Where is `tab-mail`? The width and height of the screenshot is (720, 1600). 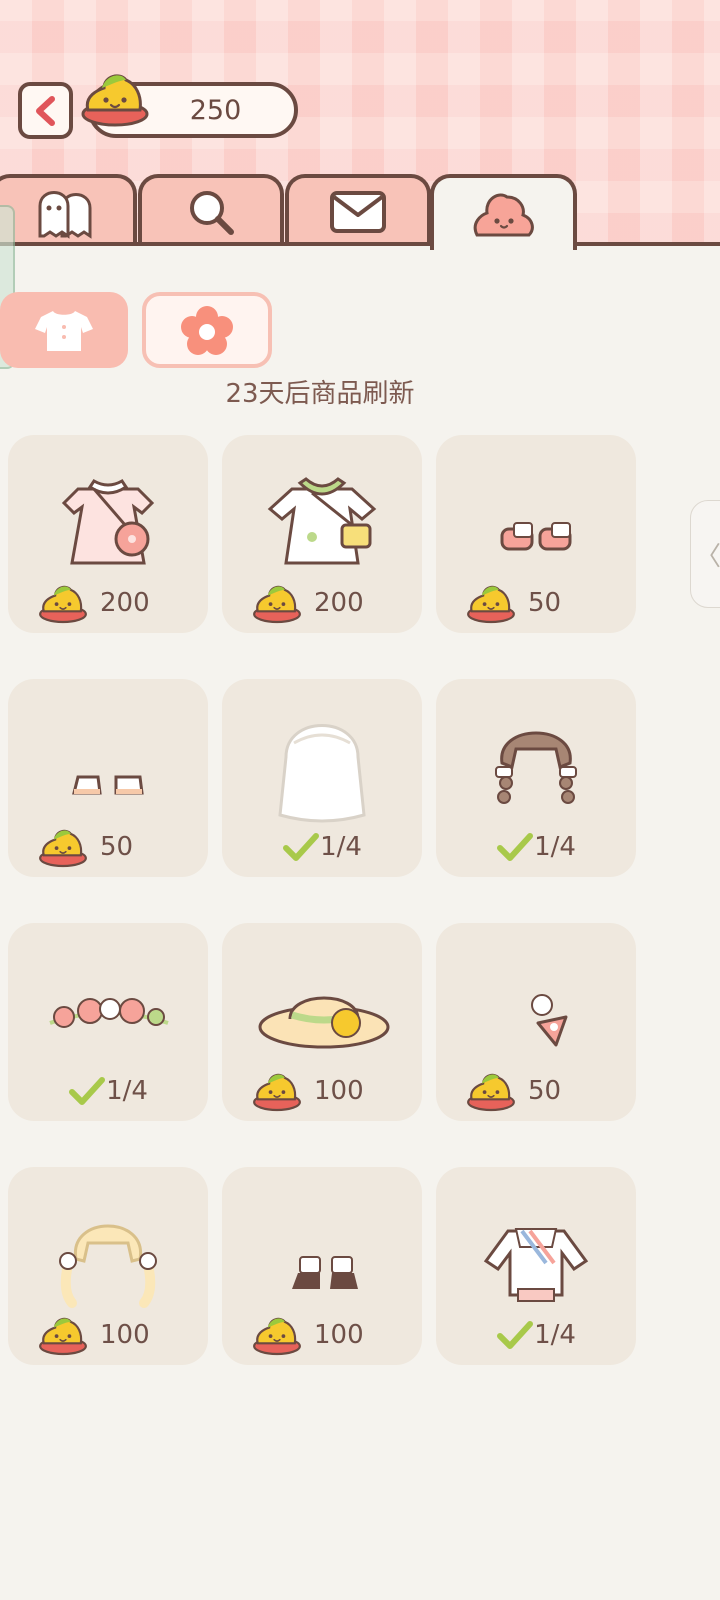 tab-mail is located at coordinates (358, 210).